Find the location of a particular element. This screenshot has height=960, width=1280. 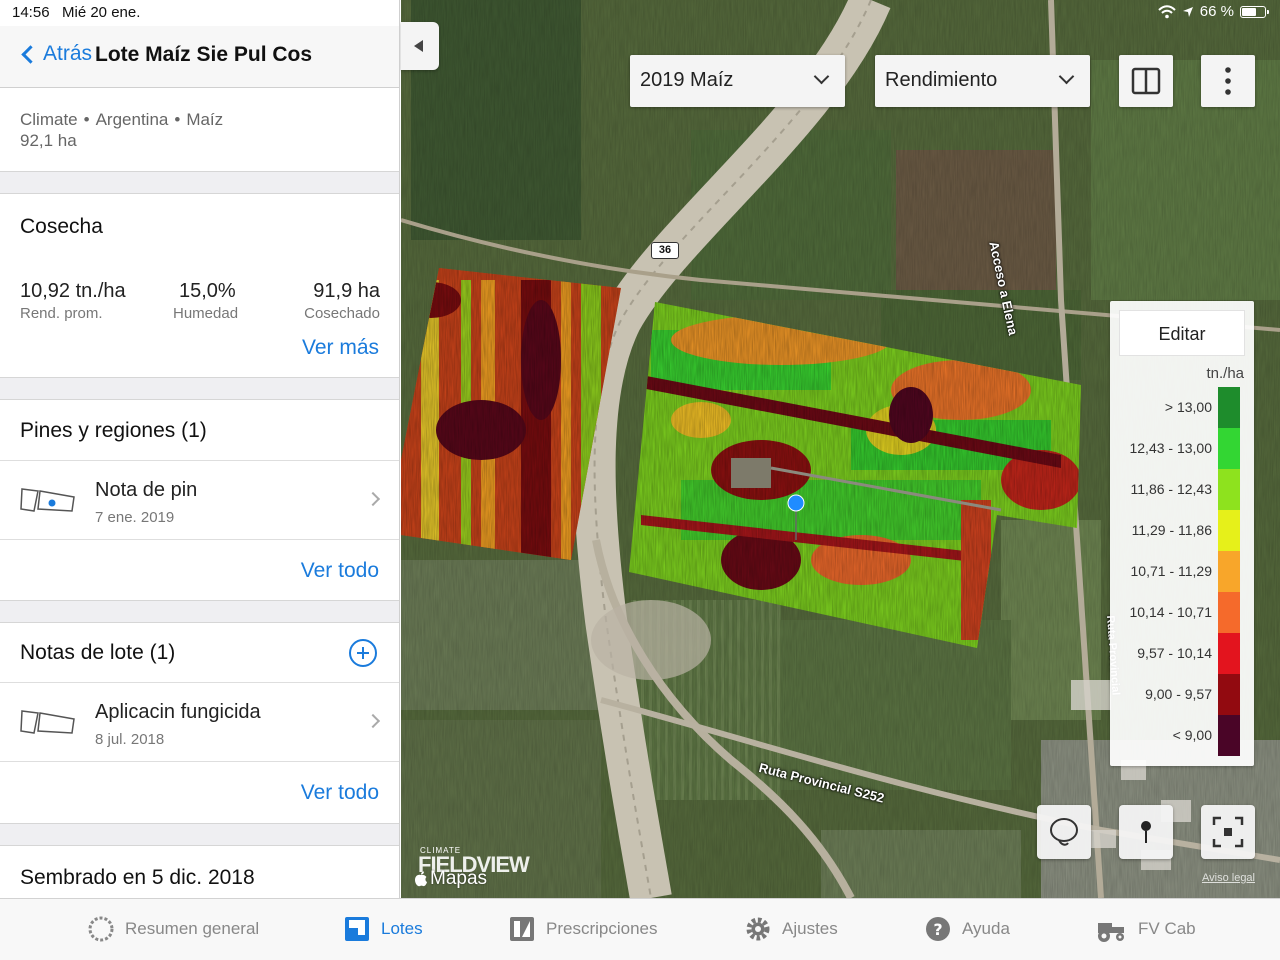

split-view-button is located at coordinates (1146, 81).